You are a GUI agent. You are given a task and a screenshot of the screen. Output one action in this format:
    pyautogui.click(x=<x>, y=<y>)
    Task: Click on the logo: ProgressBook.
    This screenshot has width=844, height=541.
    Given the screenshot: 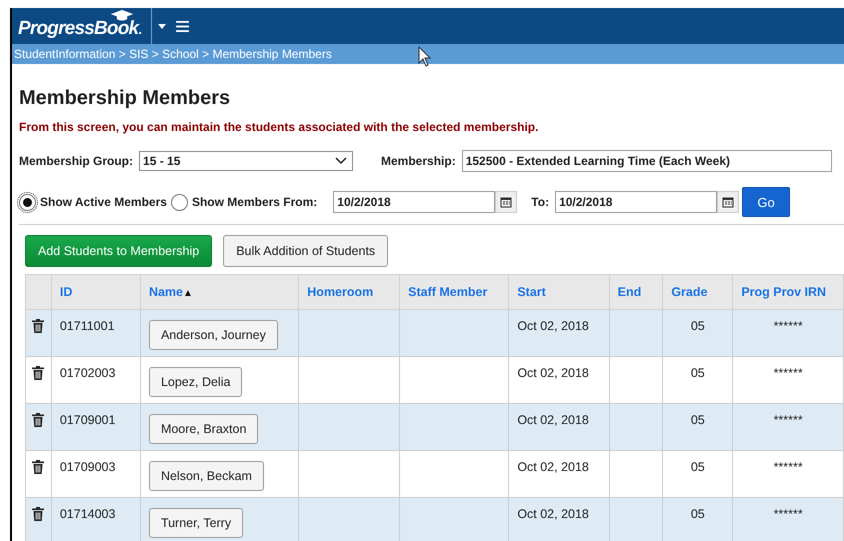 What is the action you would take?
    pyautogui.click(x=80, y=29)
    